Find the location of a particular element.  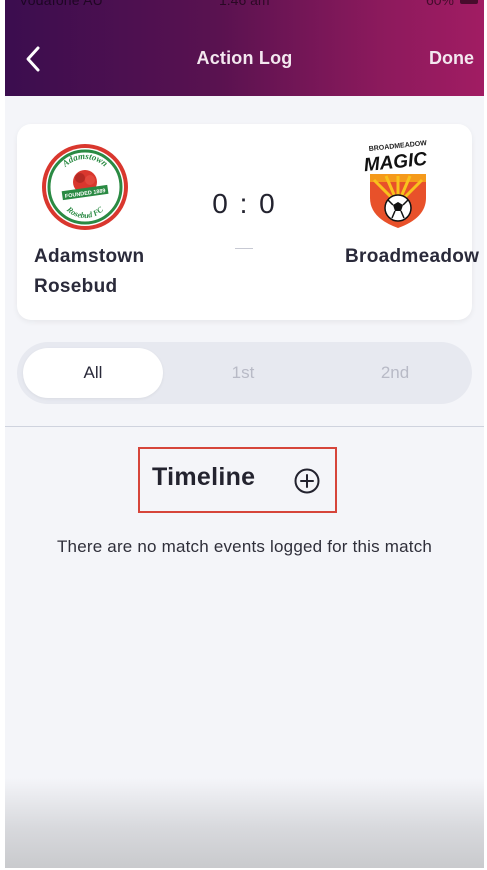

period-segmented-control: All 1st 2nd is located at coordinates (244, 373).